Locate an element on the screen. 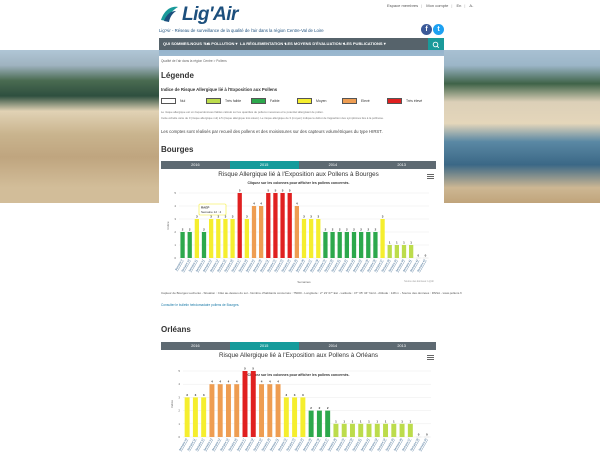  nav-item-publications: LES PUBLICATIONS ▾ is located at coordinates (365, 44).